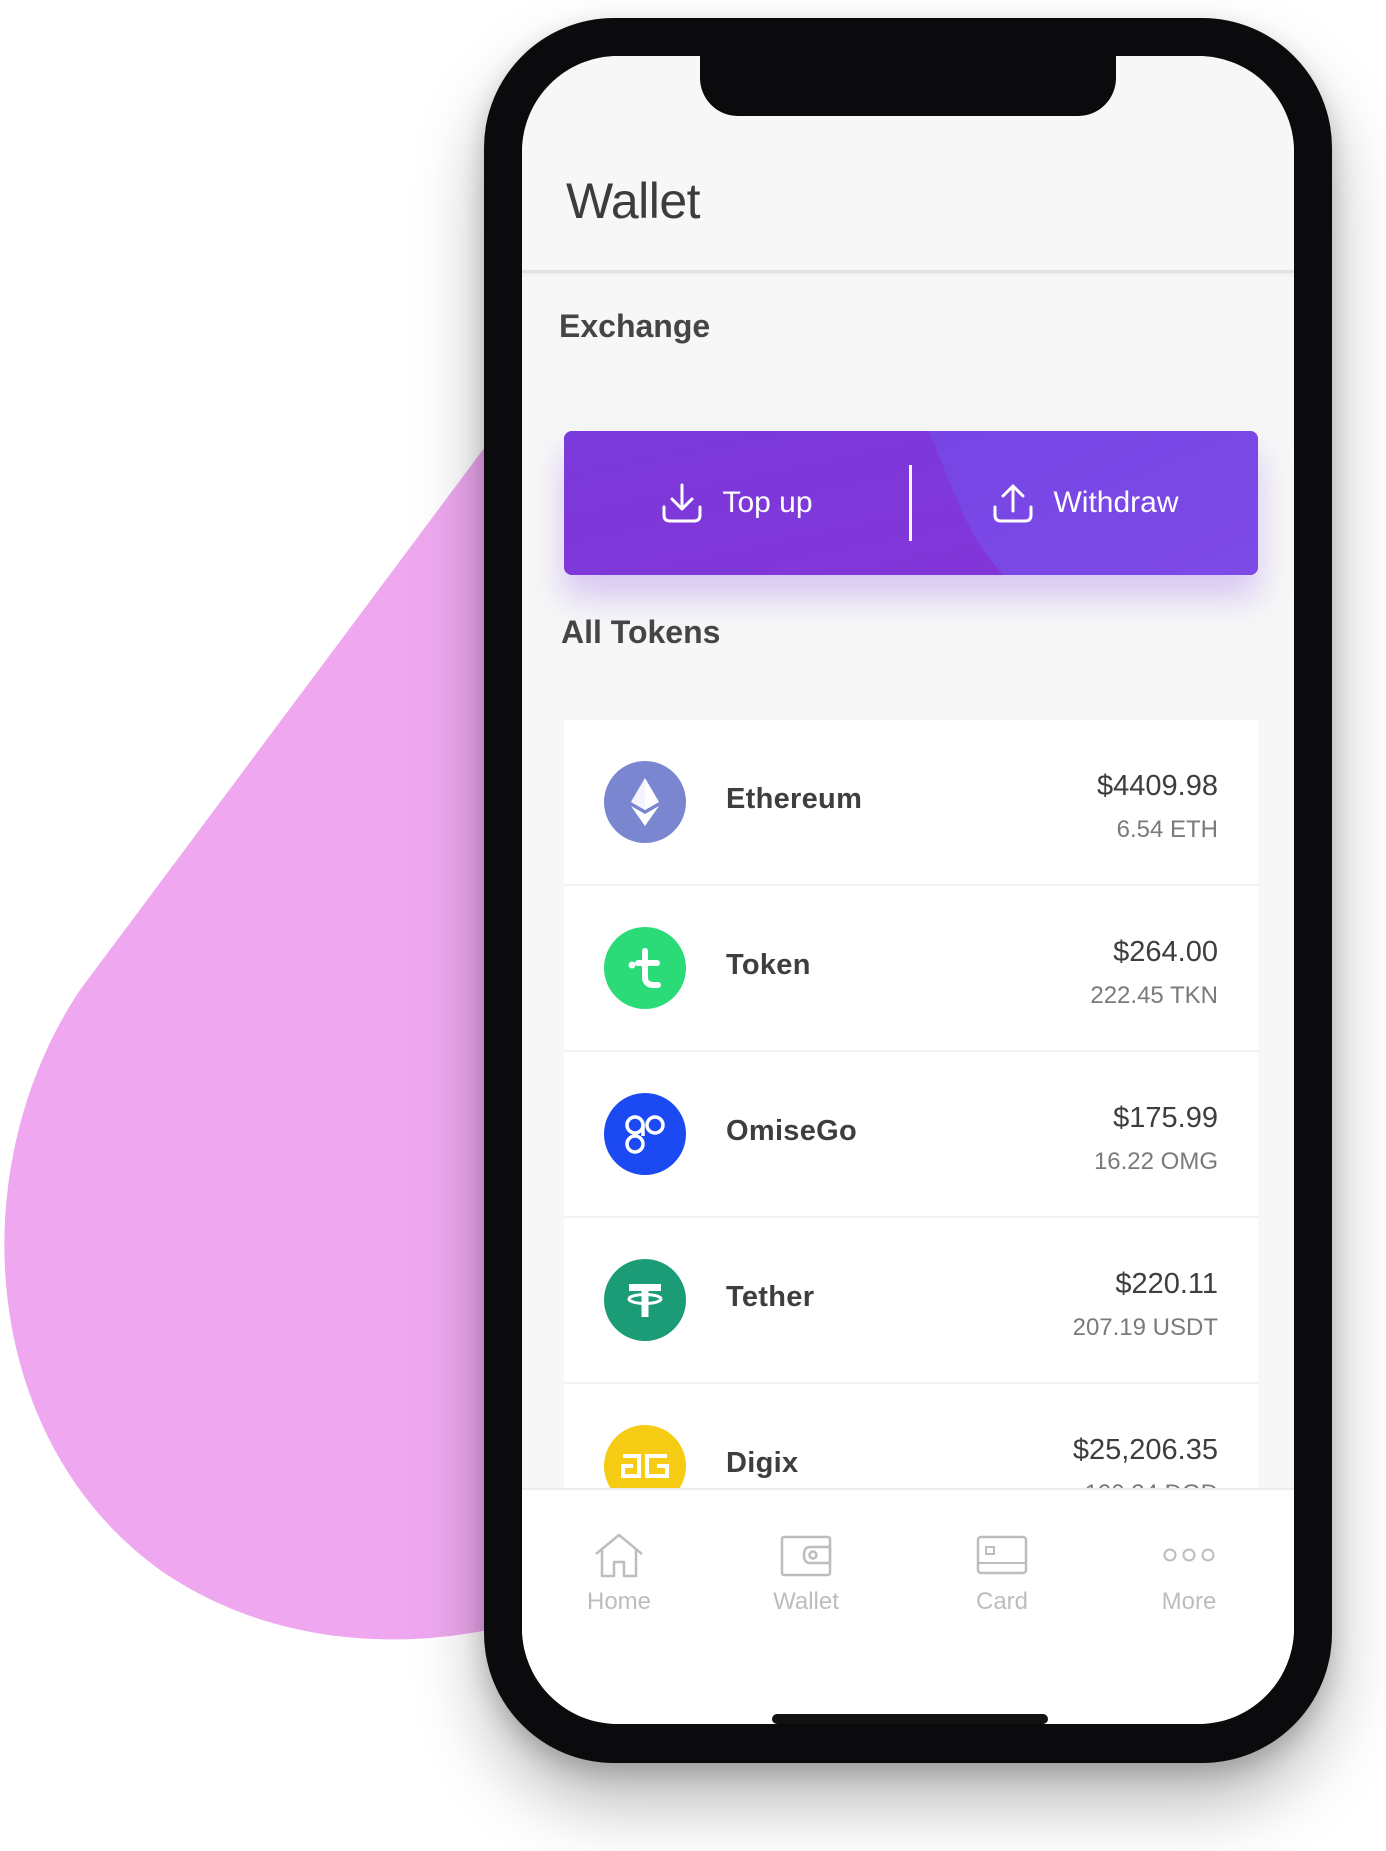  What do you see at coordinates (767, 502) in the screenshot?
I see `top-up-label: Top up` at bounding box center [767, 502].